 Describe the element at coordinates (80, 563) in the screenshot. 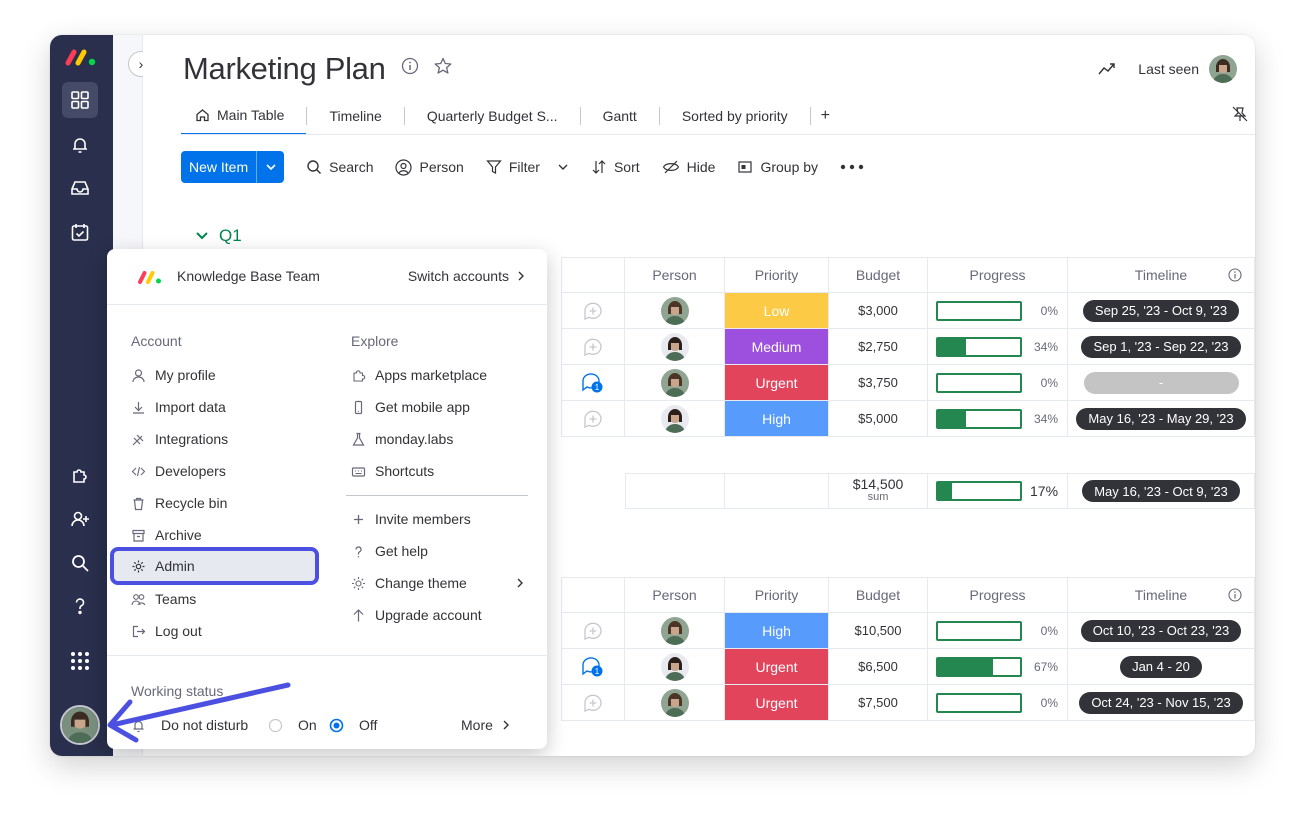

I see `search-icon` at that location.